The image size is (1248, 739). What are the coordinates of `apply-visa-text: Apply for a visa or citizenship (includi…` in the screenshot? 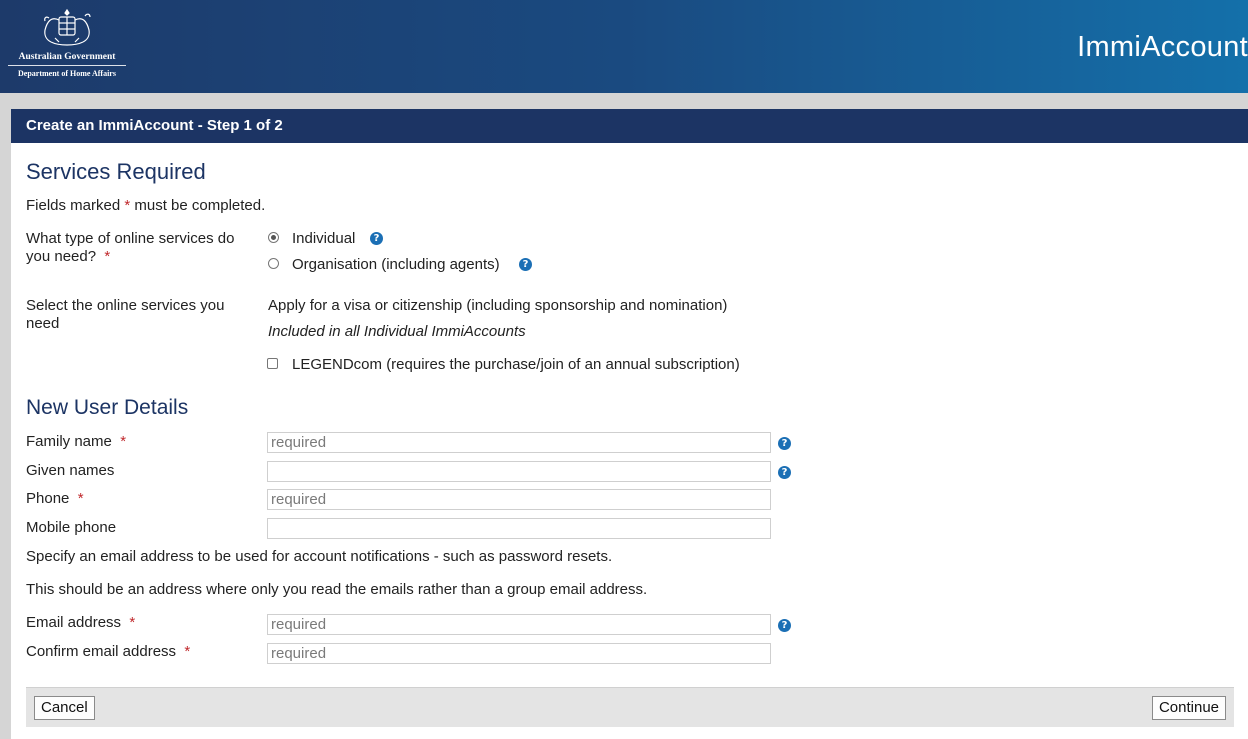 It's located at (498, 305).